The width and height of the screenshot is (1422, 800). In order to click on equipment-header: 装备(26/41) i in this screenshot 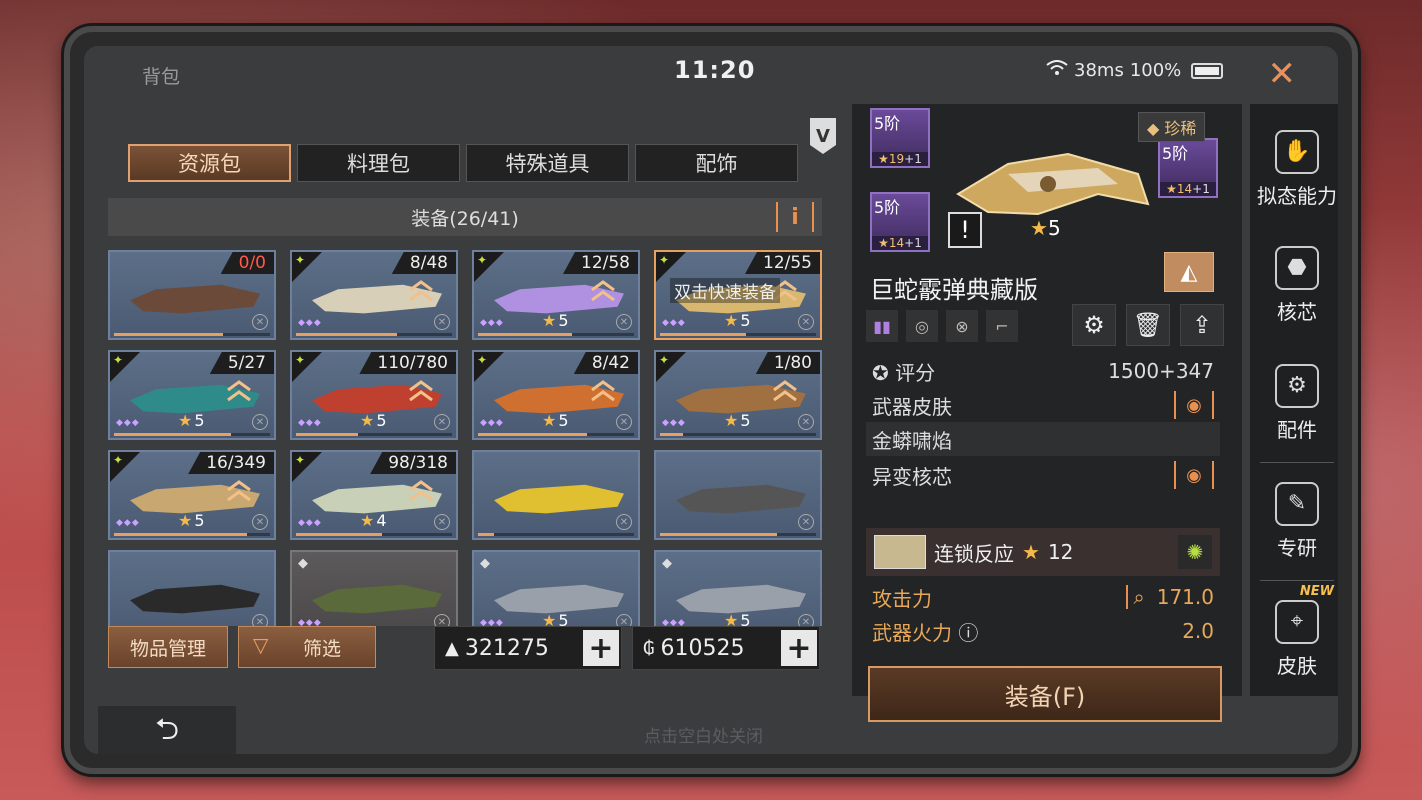, I will do `click(465, 217)`.